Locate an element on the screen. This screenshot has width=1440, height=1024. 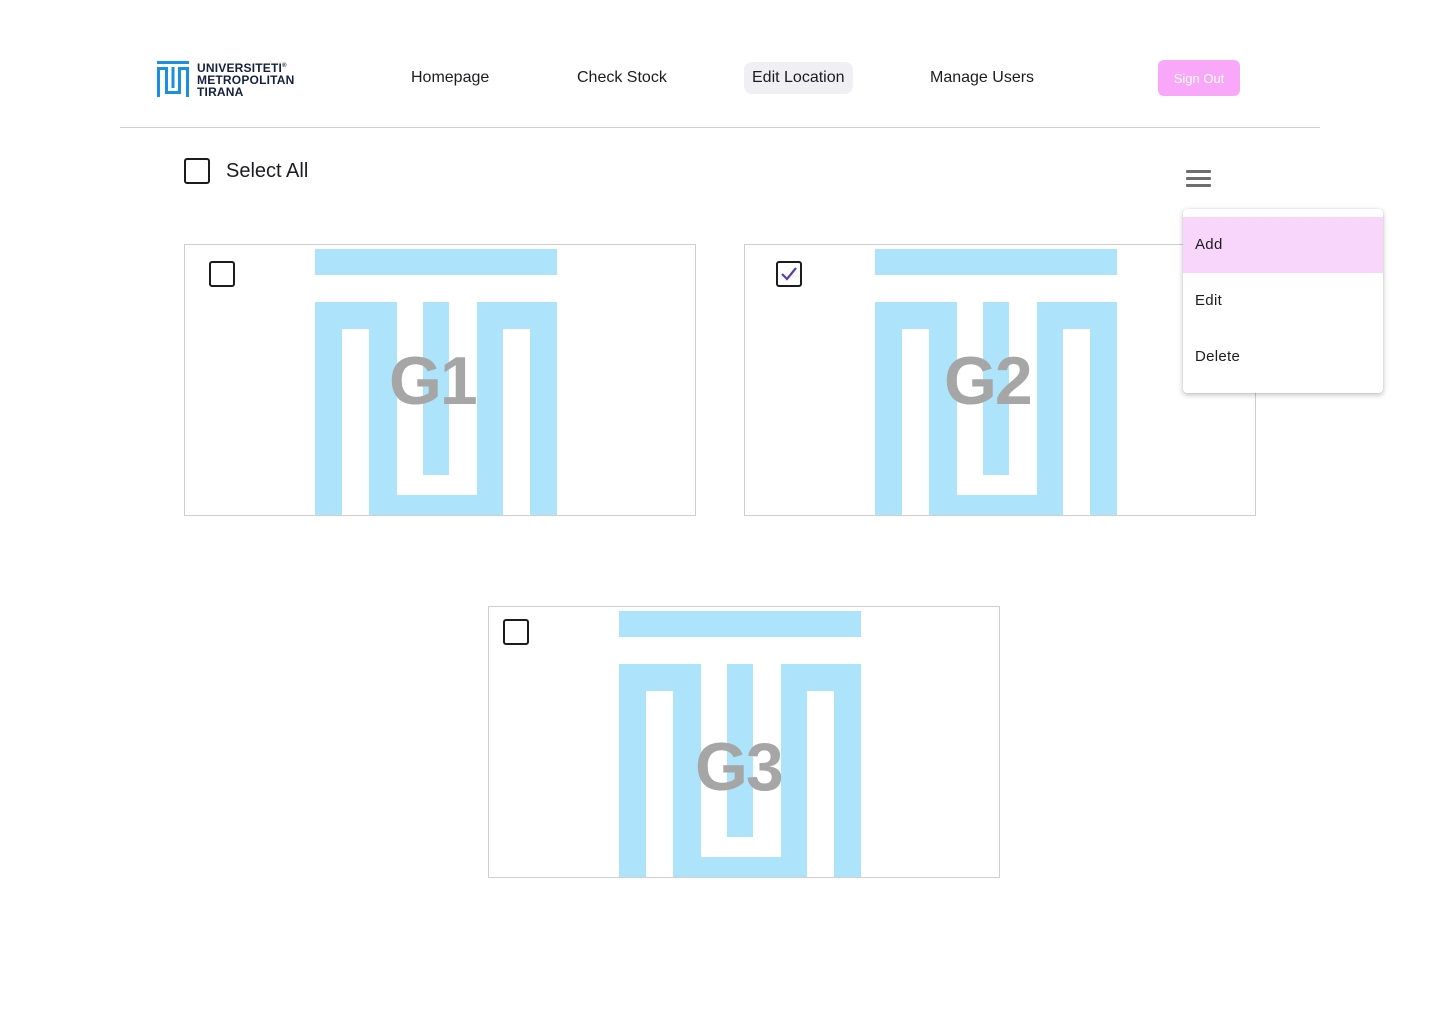
nav-manage-users: Manage Users is located at coordinates (982, 78).